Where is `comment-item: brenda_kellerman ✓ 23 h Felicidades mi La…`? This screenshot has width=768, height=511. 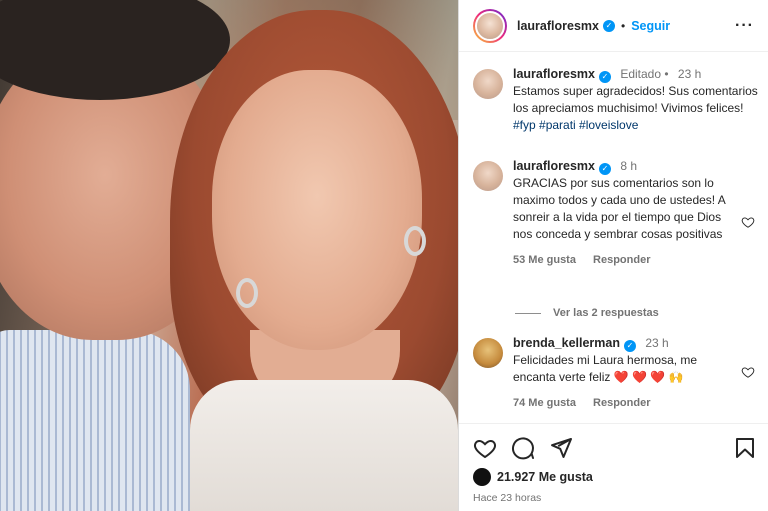
comment-item: brenda_kellerman ✓ 23 h Felicidades mi La… is located at coordinates (618, 373).